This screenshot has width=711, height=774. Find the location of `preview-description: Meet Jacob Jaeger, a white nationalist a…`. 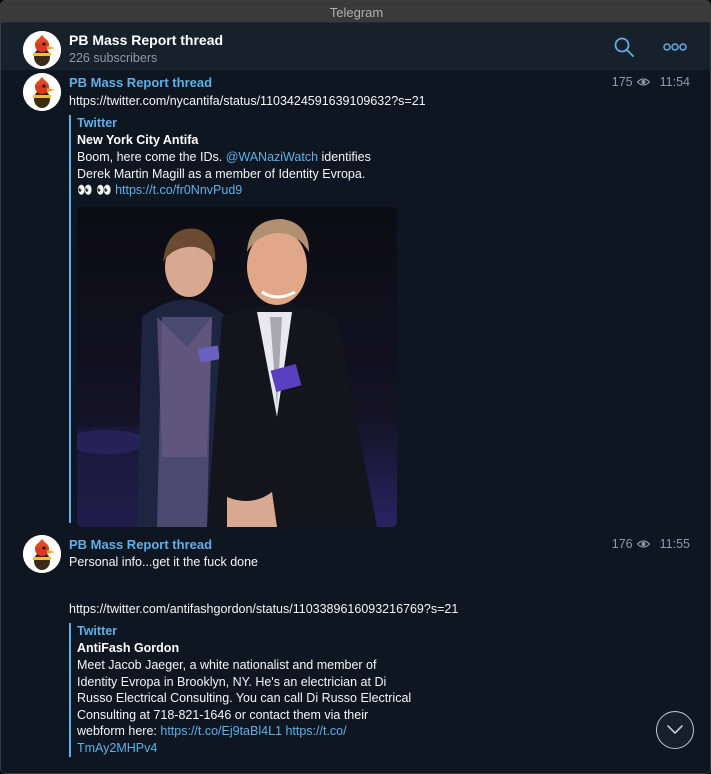

preview-description: Meet Jacob Jaeger, a white nationalist a… is located at coordinates (262, 706).